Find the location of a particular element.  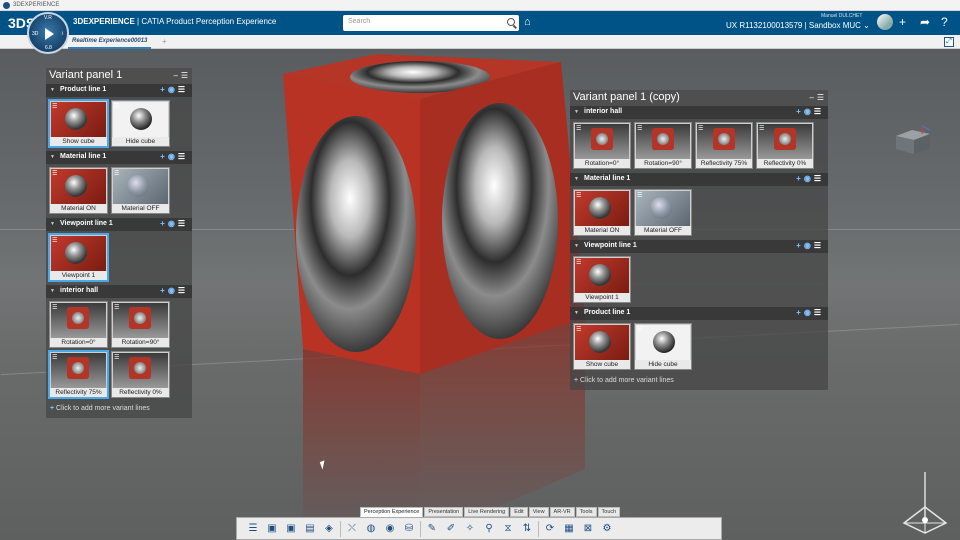

tab-tools: Tools is located at coordinates (586, 512).